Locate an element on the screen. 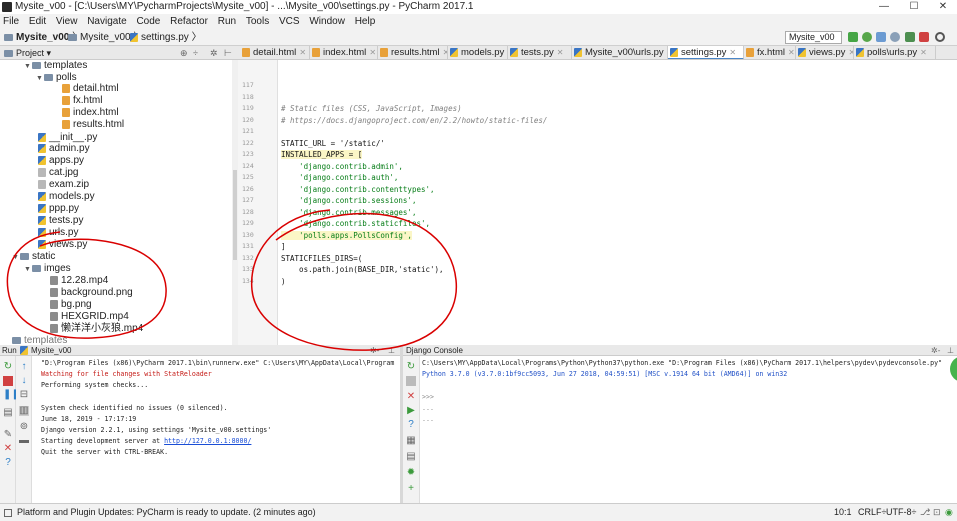  annotation-overlay is located at coordinates (232, 280).